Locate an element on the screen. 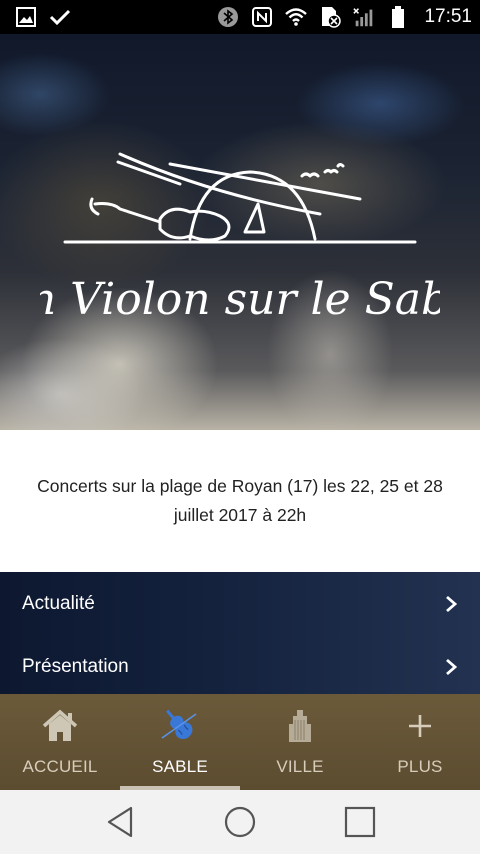  home-circle-icon is located at coordinates (240, 822).